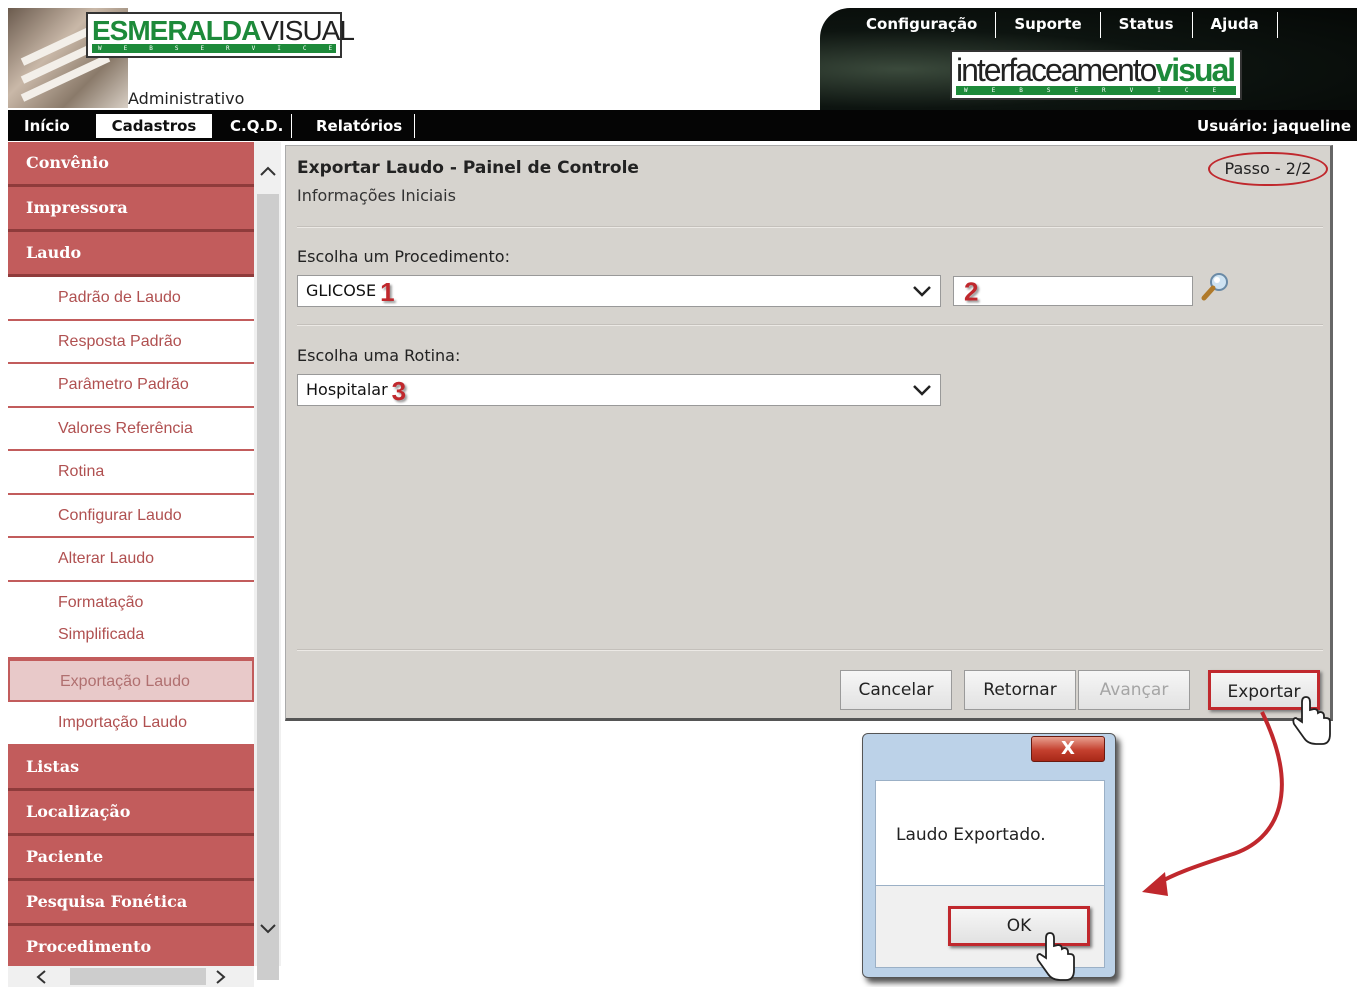 The width and height of the screenshot is (1357, 987). I want to click on link-configuracao: Configuração, so click(928, 25).